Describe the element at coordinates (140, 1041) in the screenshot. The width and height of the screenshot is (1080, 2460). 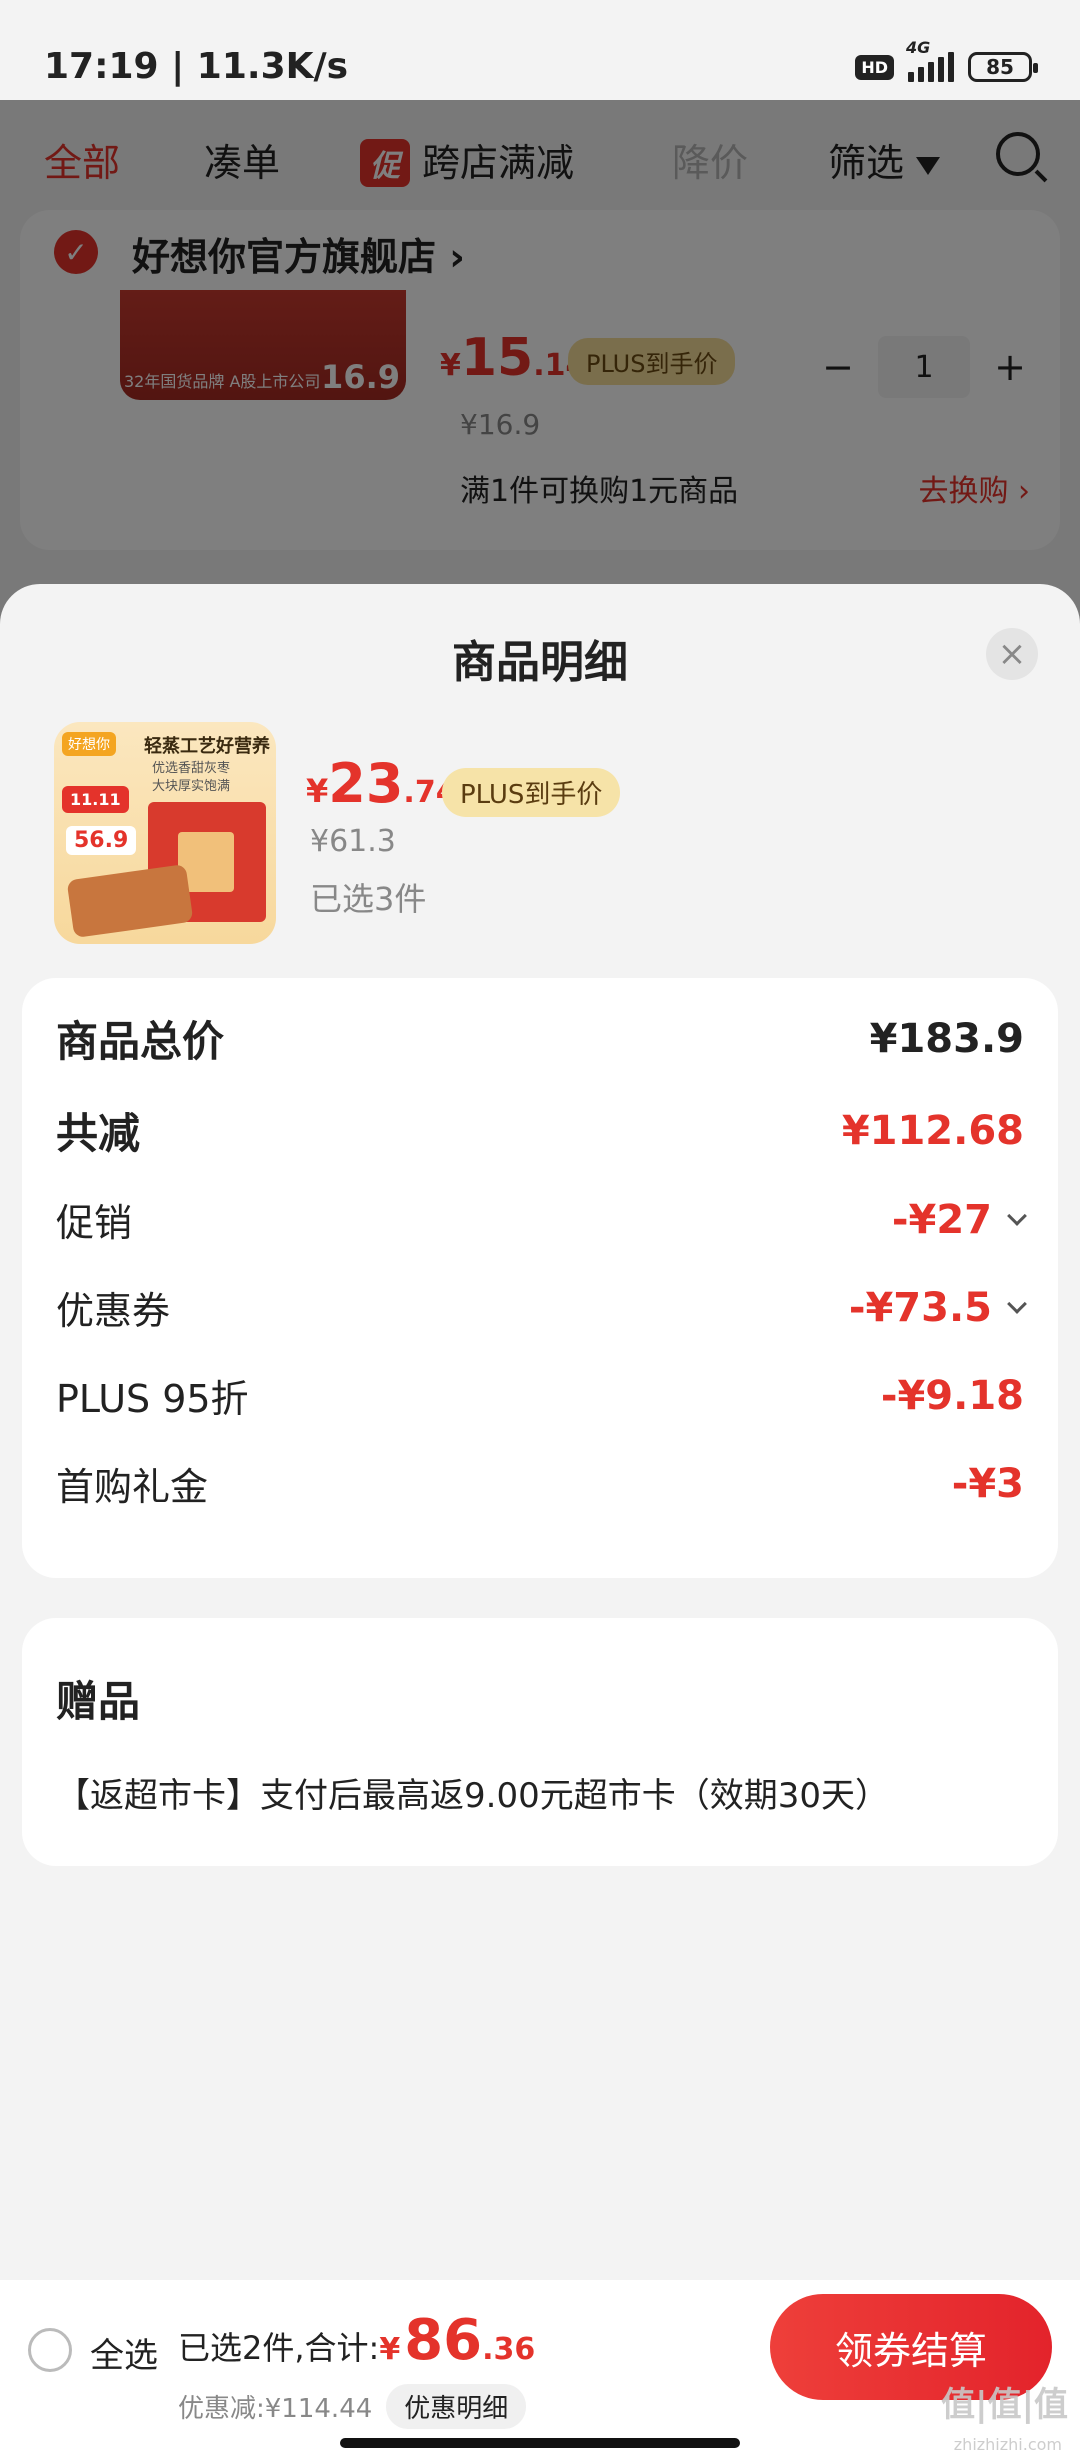
I see `total-price-label: 商品总价` at that location.